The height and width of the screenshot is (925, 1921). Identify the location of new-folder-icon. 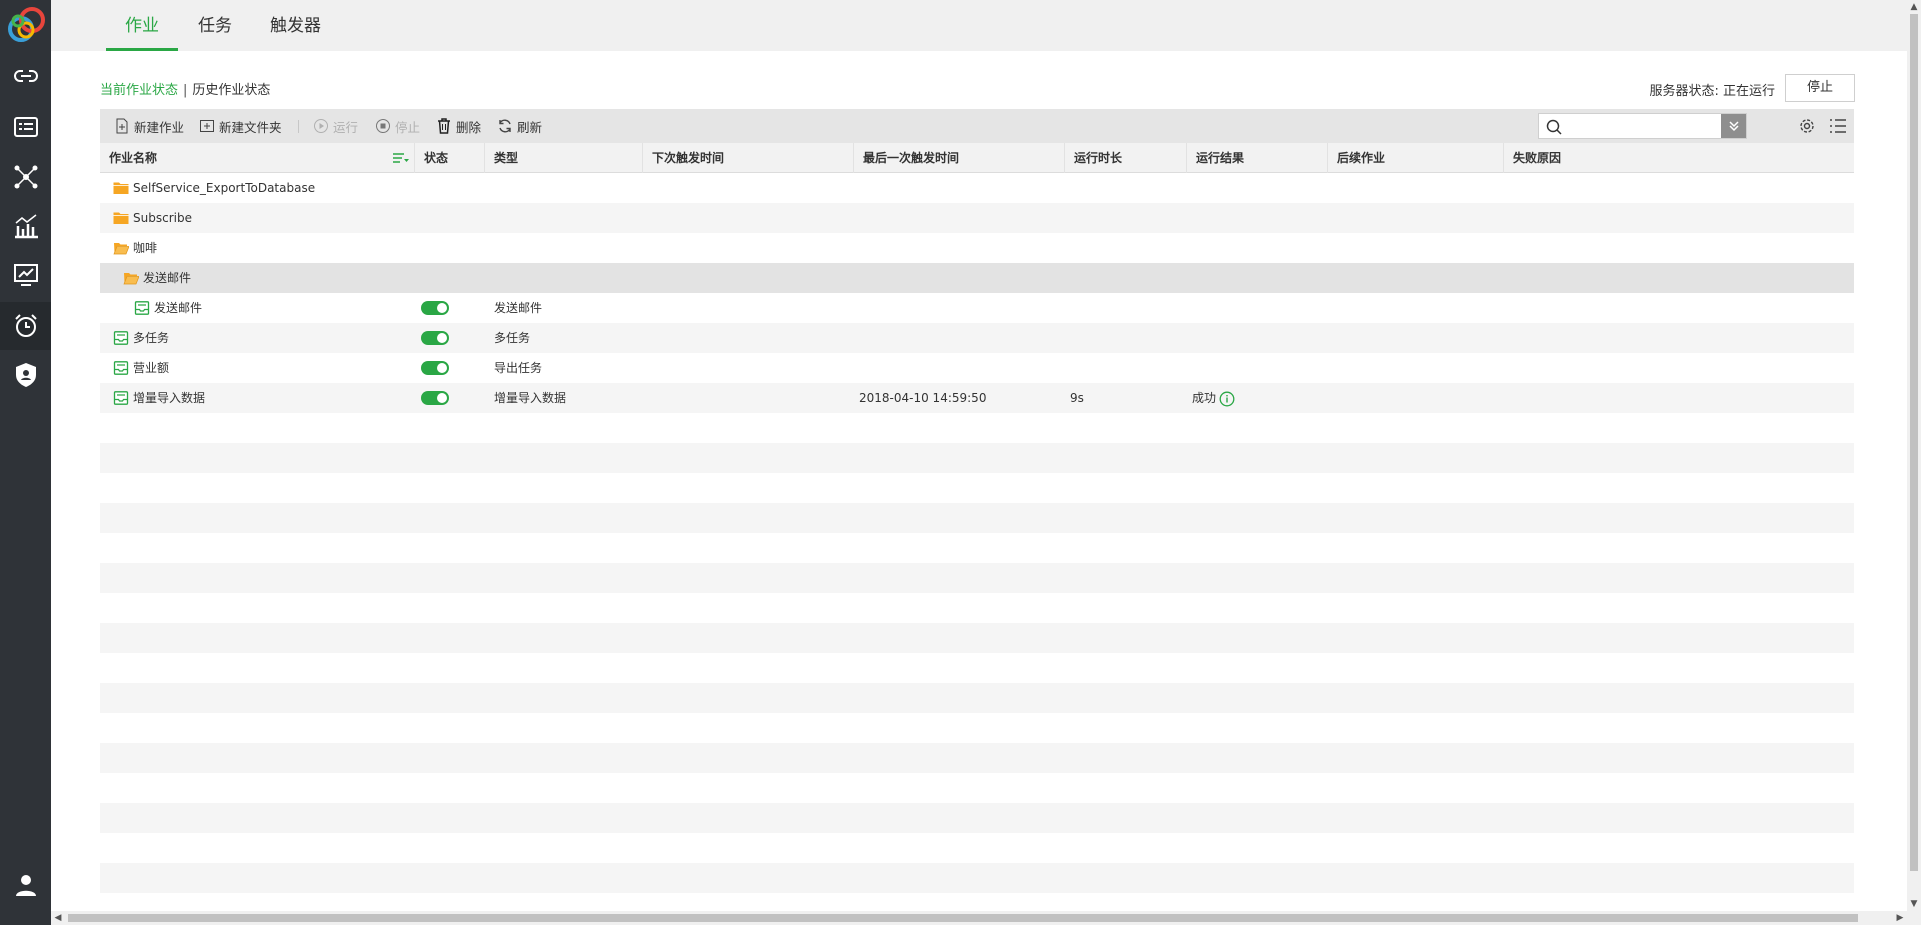
(207, 126).